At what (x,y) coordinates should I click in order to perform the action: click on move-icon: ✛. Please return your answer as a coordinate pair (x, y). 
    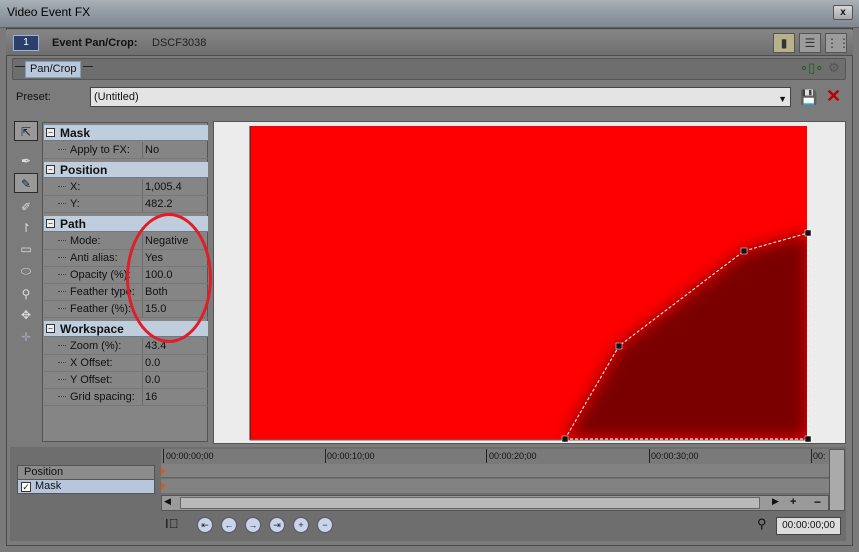
    Looking at the image, I should click on (26, 337).